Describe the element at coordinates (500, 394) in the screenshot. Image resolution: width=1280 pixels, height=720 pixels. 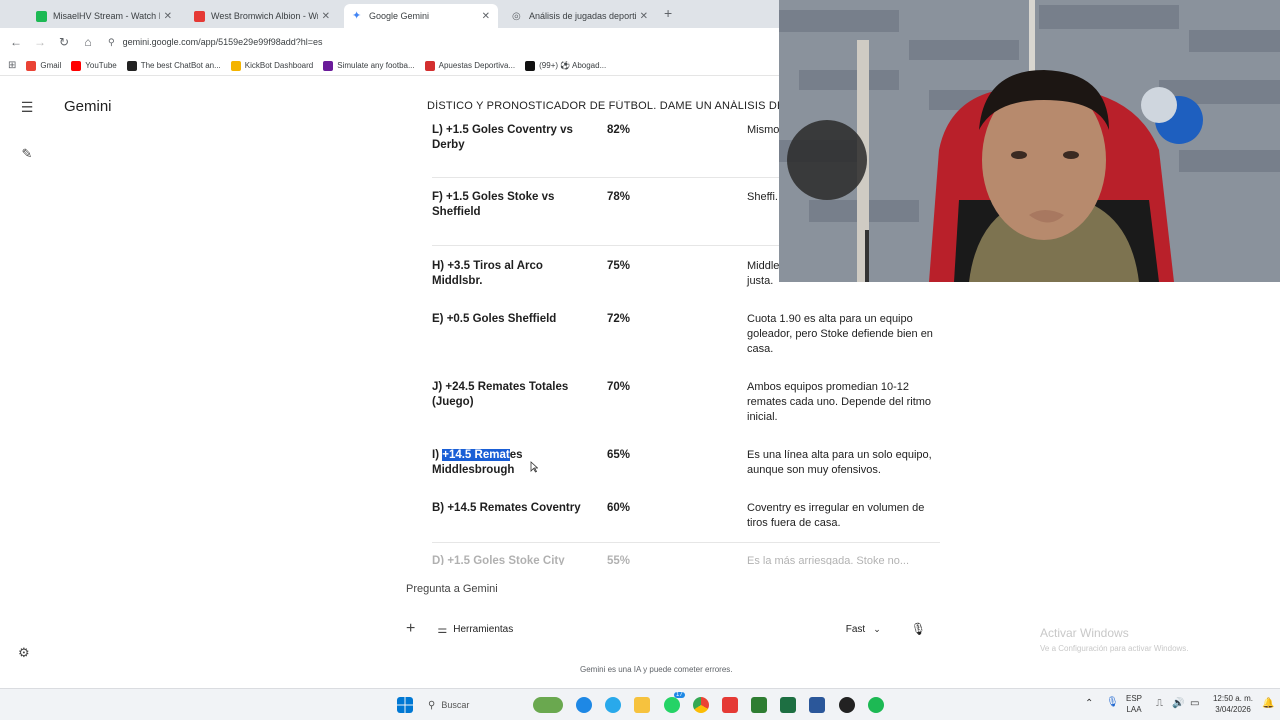
I see `bet-cell: J) +24.5 Remates Totales (Juego)` at that location.